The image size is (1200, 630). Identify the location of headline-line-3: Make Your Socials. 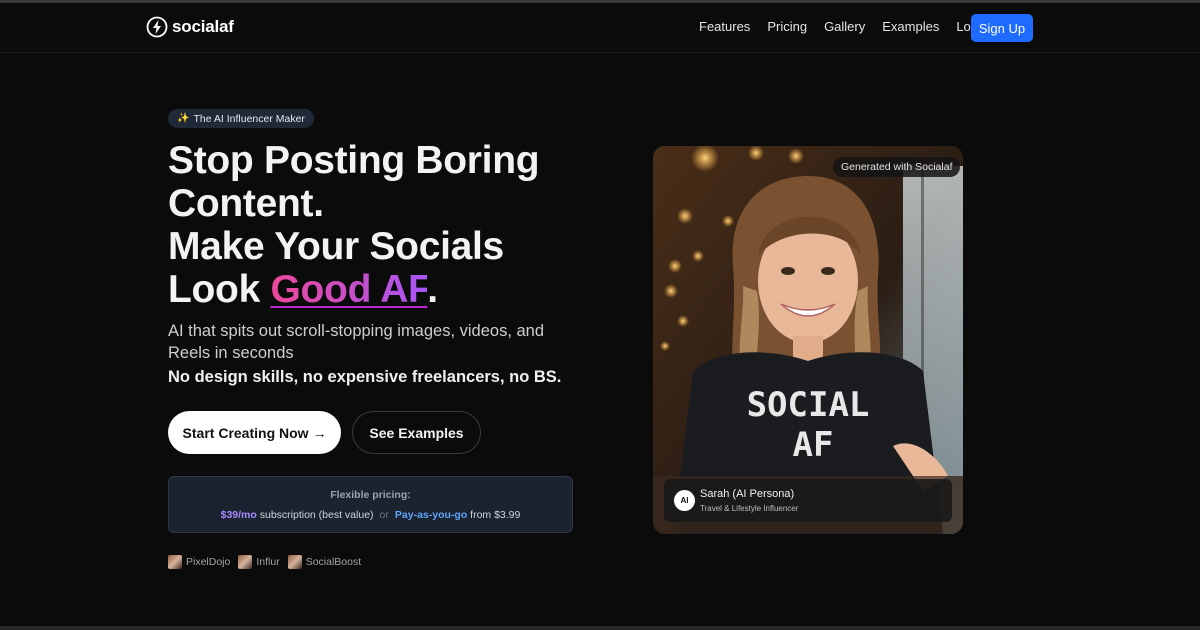
(336, 246).